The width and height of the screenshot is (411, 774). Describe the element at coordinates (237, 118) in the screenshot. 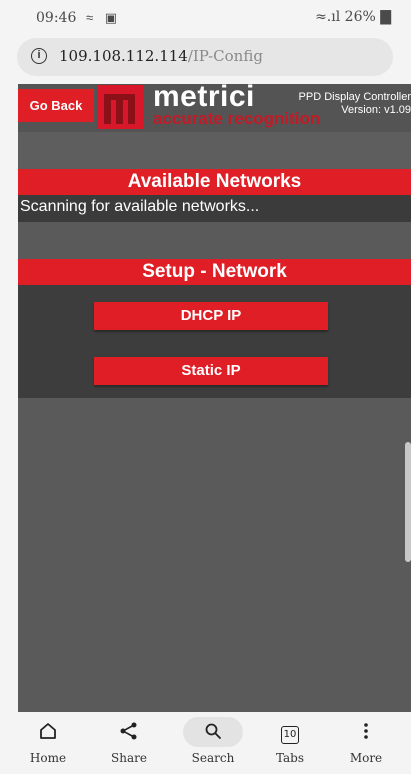

I see `brand-tagline: accurate recognition` at that location.